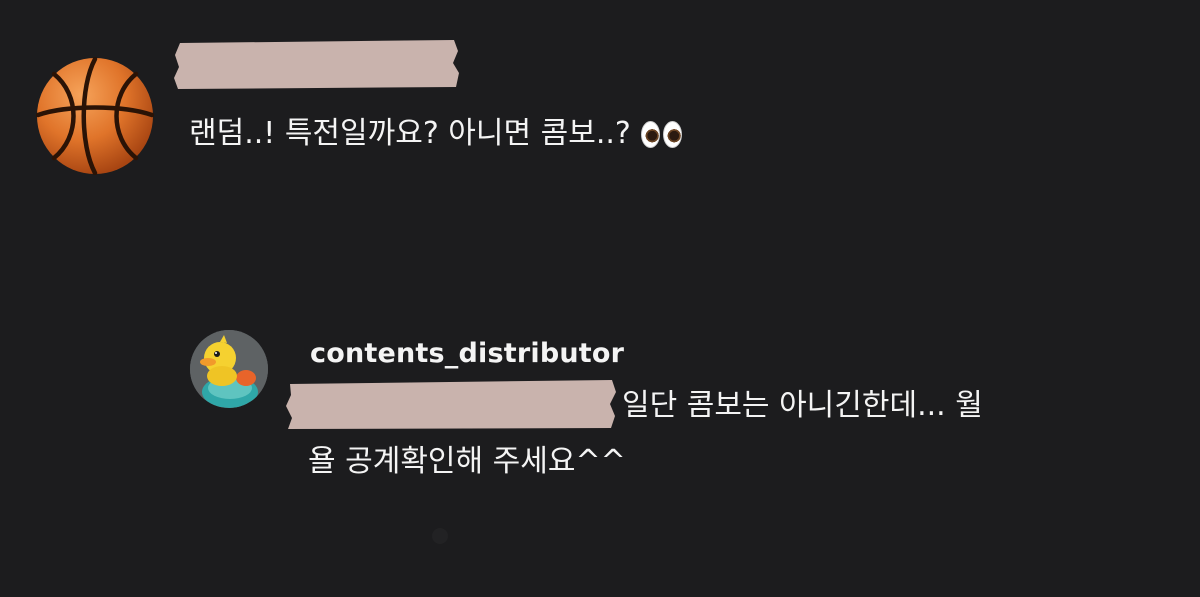 This screenshot has width=1200, height=597. I want to click on reply-username: contents_distributor, so click(467, 354).